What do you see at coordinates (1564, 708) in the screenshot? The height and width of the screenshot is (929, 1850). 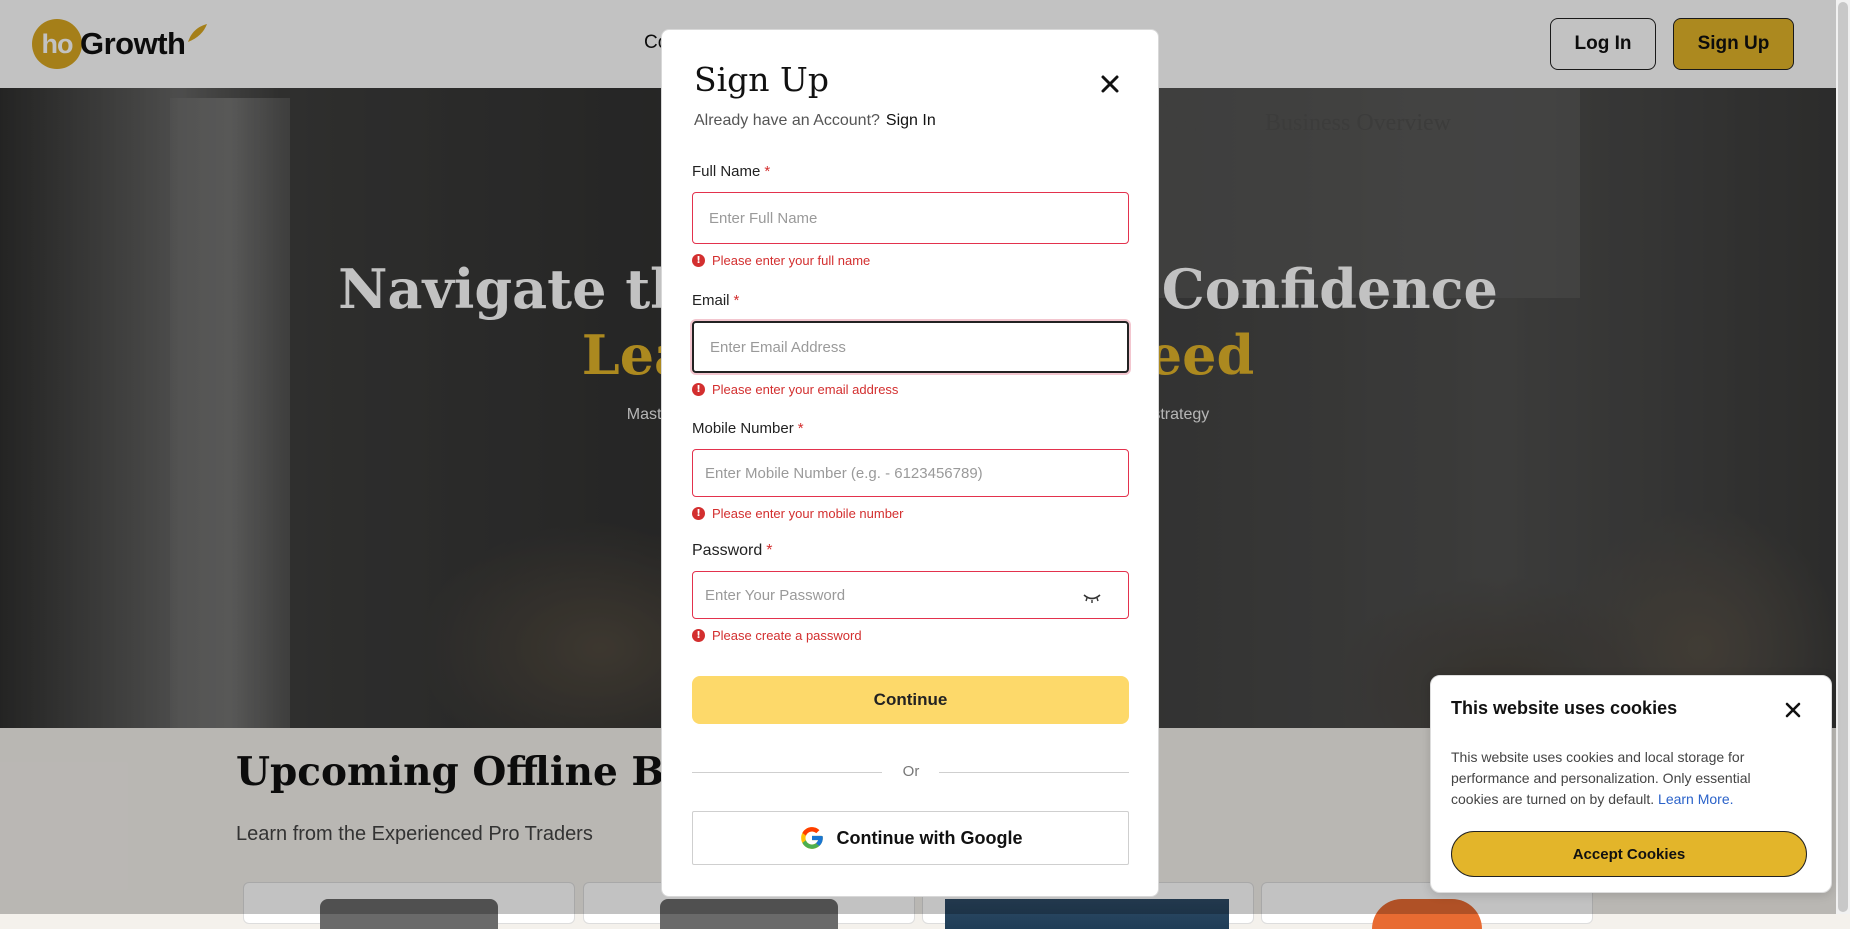 I see `cookie-title: This website uses cookies` at bounding box center [1564, 708].